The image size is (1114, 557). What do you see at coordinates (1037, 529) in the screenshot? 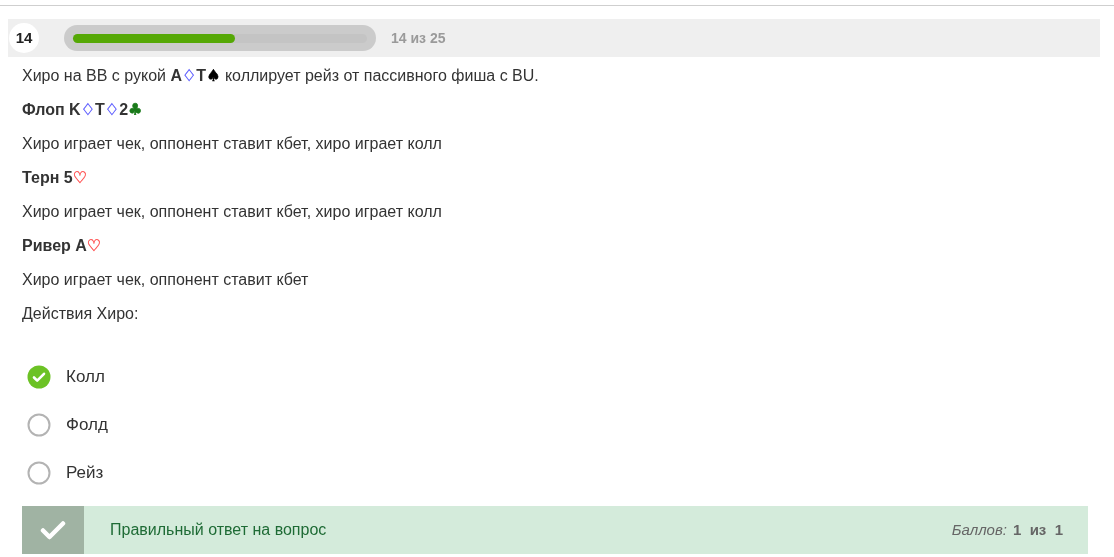
I see `score-value: 1 из 1` at bounding box center [1037, 529].